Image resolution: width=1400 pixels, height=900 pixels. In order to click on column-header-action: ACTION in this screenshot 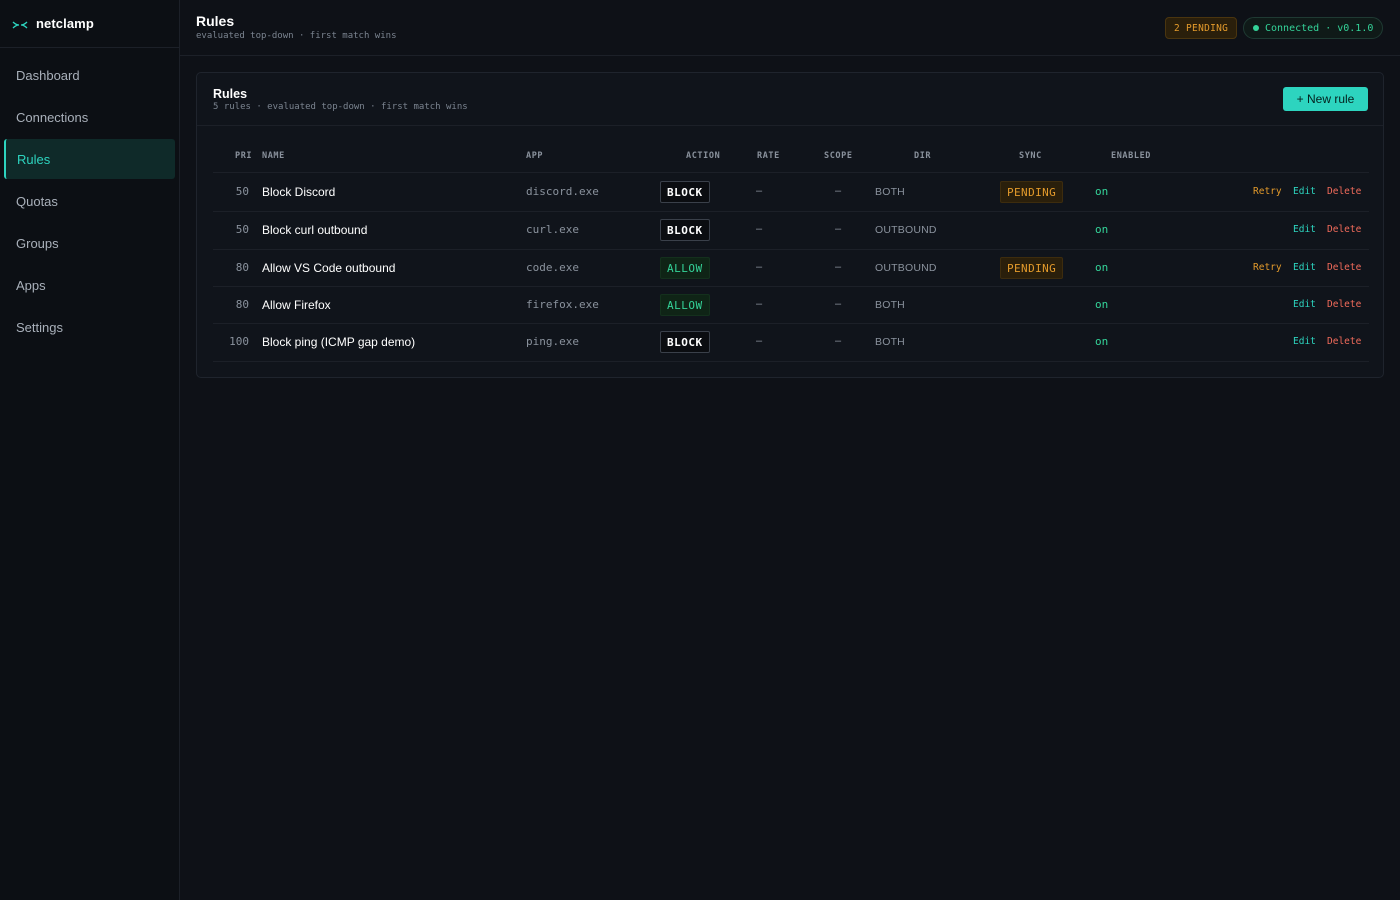, I will do `click(703, 156)`.